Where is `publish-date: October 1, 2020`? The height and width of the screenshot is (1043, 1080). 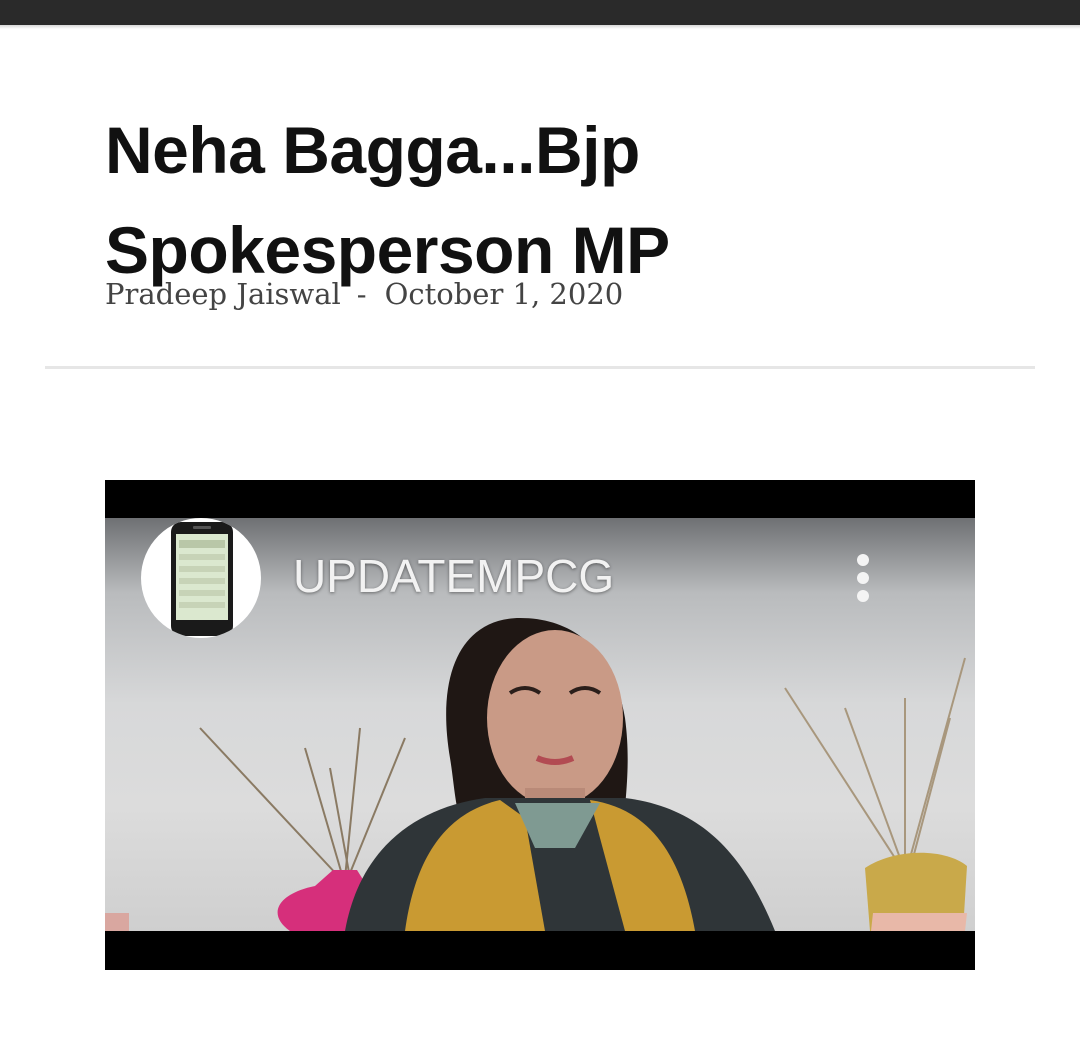 publish-date: October 1, 2020 is located at coordinates (504, 294).